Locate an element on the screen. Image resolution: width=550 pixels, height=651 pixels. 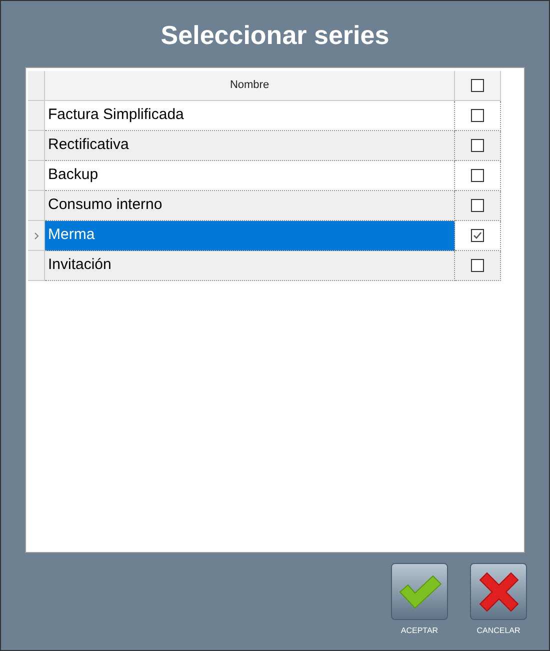
table-cell: Merma is located at coordinates (250, 236).